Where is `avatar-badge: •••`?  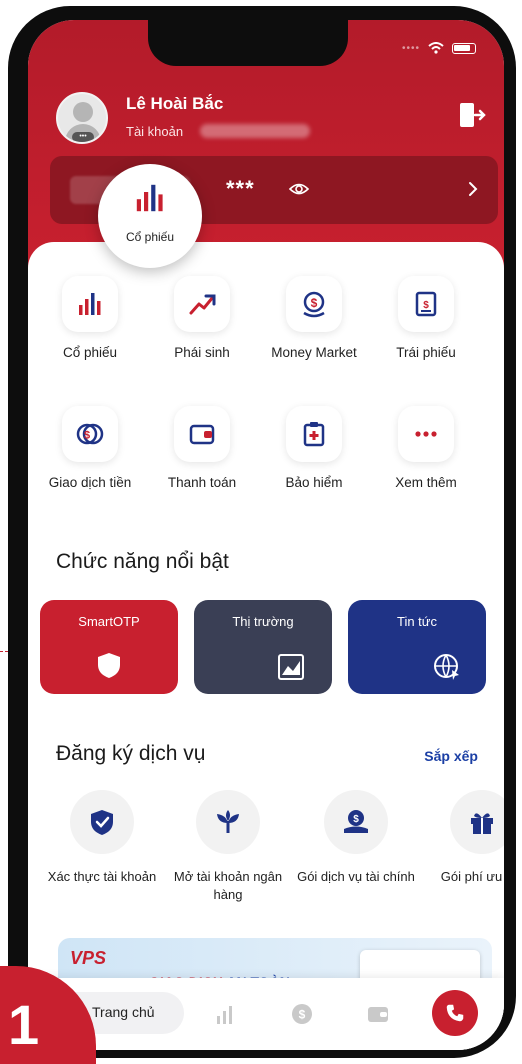 avatar-badge: ••• is located at coordinates (83, 137).